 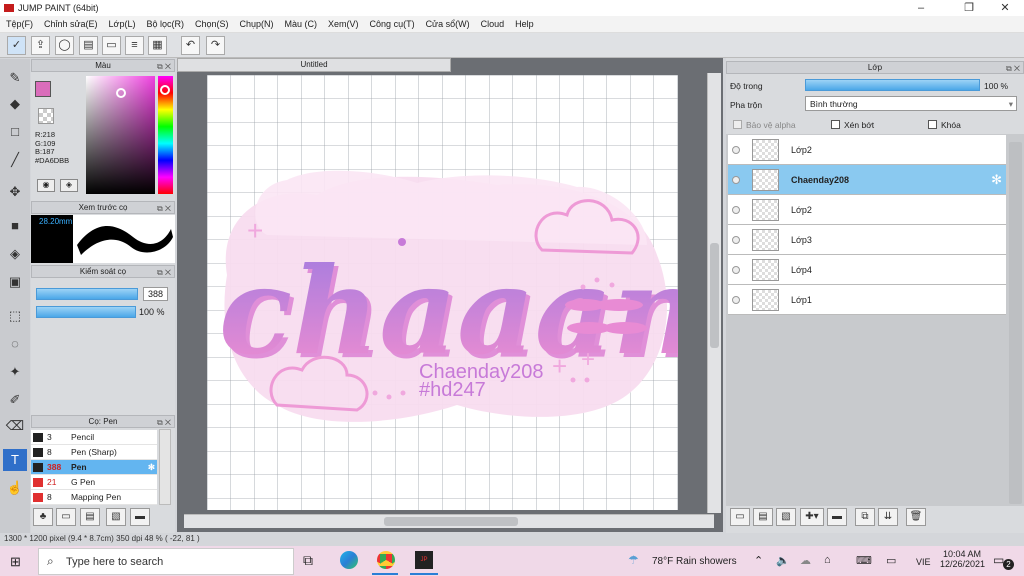 What do you see at coordinates (15, 426) in the screenshot?
I see `select-eraser-icon: ⌫` at bounding box center [15, 426].